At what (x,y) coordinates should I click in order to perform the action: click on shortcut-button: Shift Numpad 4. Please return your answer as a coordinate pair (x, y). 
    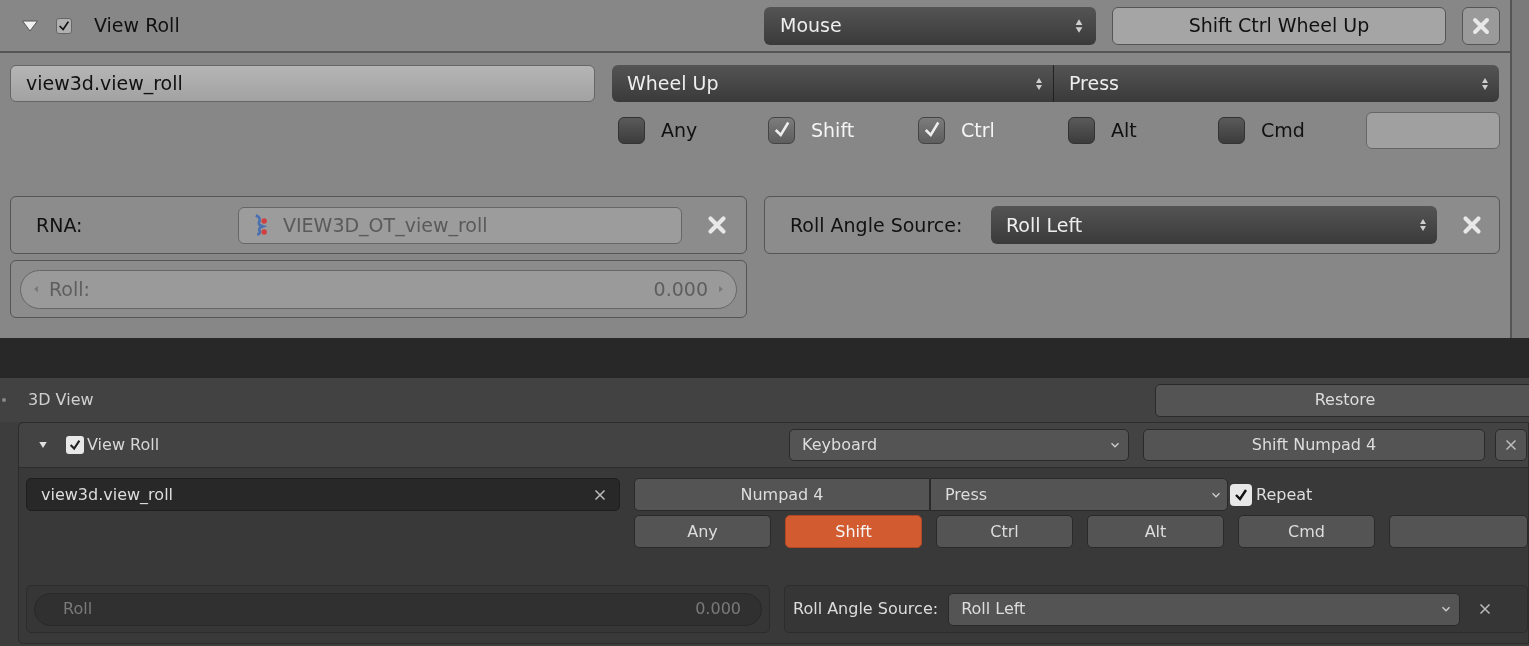
    Looking at the image, I should click on (1314, 445).